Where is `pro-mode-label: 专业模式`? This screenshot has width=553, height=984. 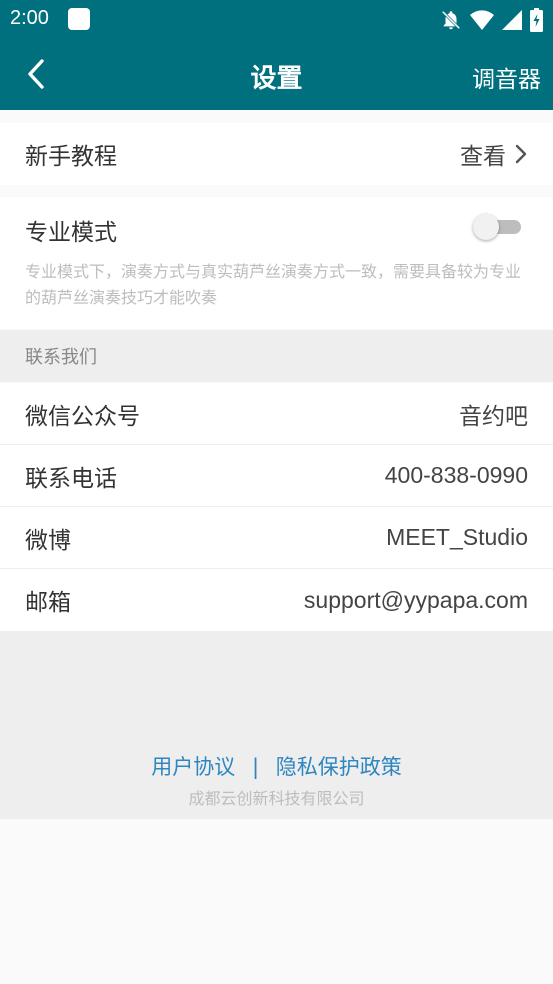
pro-mode-label: 专业模式 is located at coordinates (71, 233).